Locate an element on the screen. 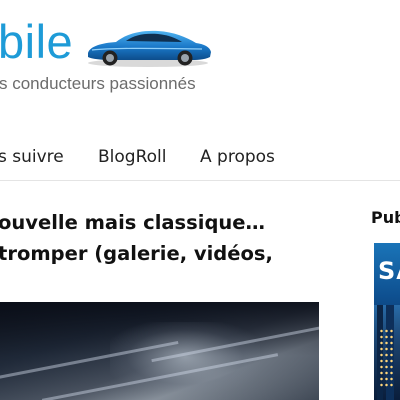 Image resolution: width=400 pixels, height=400 pixels. nav-item-follow: s suivre is located at coordinates (32, 157).